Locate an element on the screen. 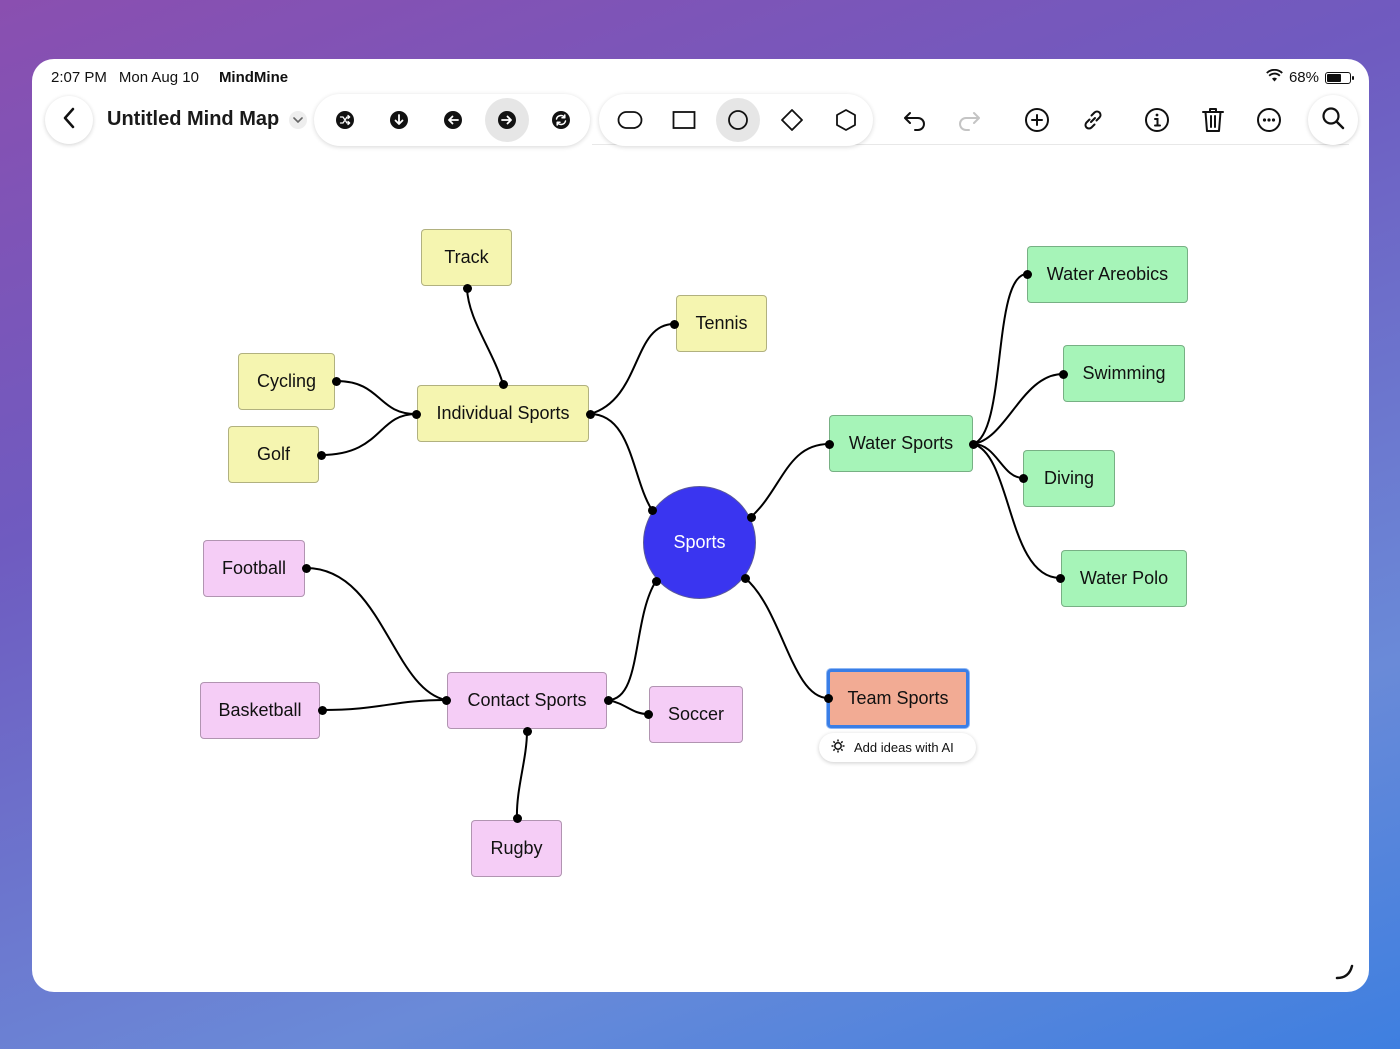  add-ideas-ai-button: Add ideas with AI is located at coordinates (897, 747).